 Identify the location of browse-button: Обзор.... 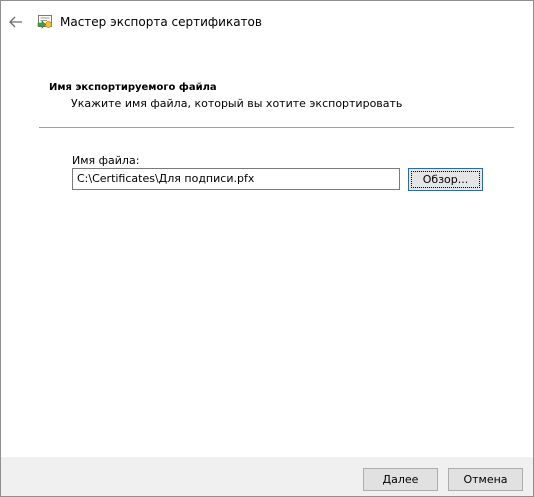
(445, 179).